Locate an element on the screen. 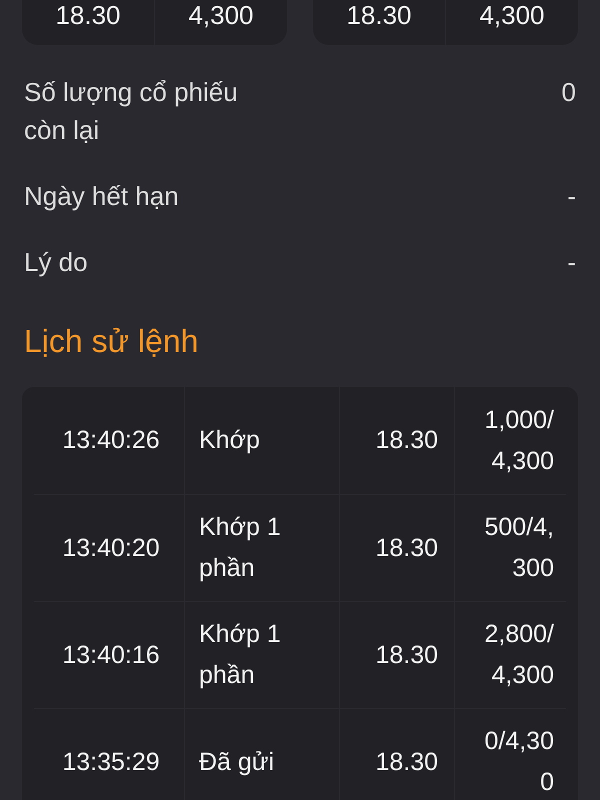 The height and width of the screenshot is (800, 600). quantity-cell-text: 1,000/4,300 is located at coordinates (518, 440).